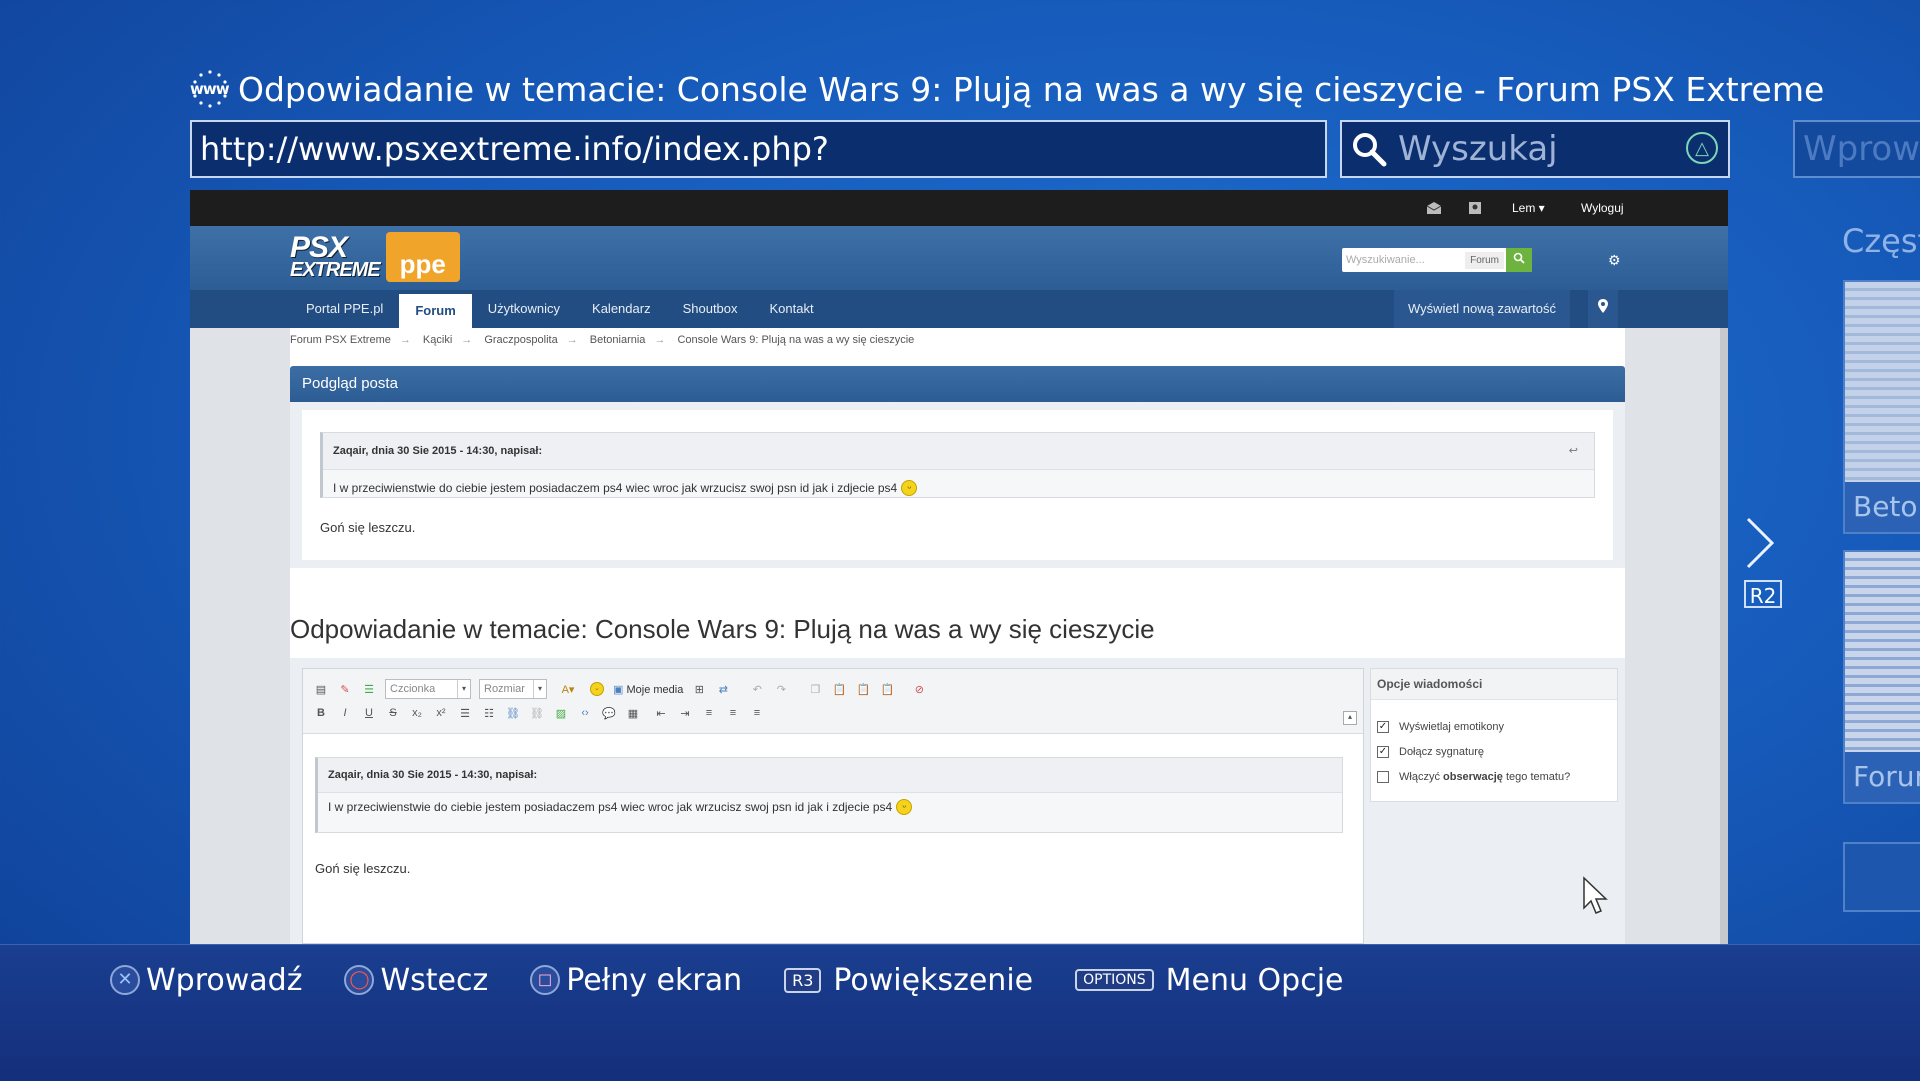  What do you see at coordinates (340, 340) in the screenshot?
I see `breadcrumb-item: Forum PSX Extreme` at bounding box center [340, 340].